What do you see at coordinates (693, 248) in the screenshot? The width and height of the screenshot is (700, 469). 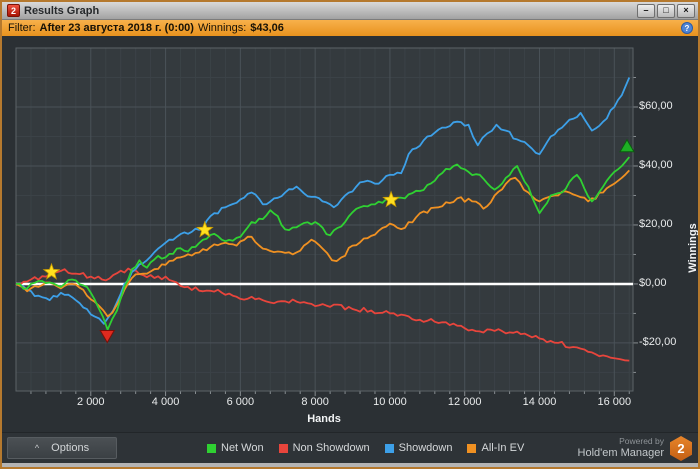 I see `y-axis-title: Winnings` at bounding box center [693, 248].